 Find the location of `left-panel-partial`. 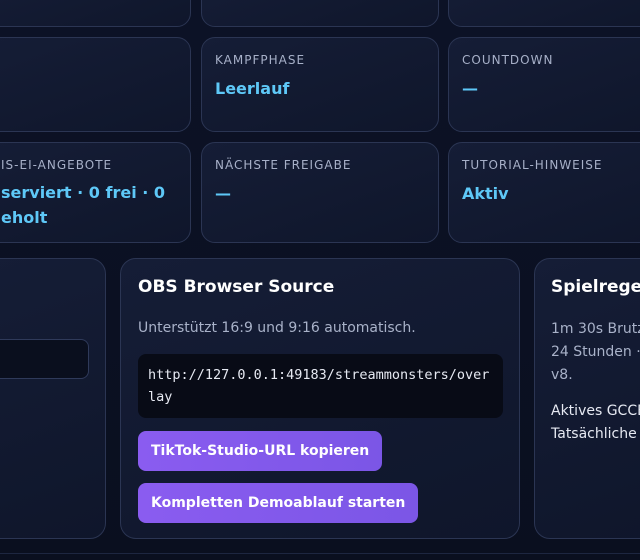

left-panel-partial is located at coordinates (53, 398).